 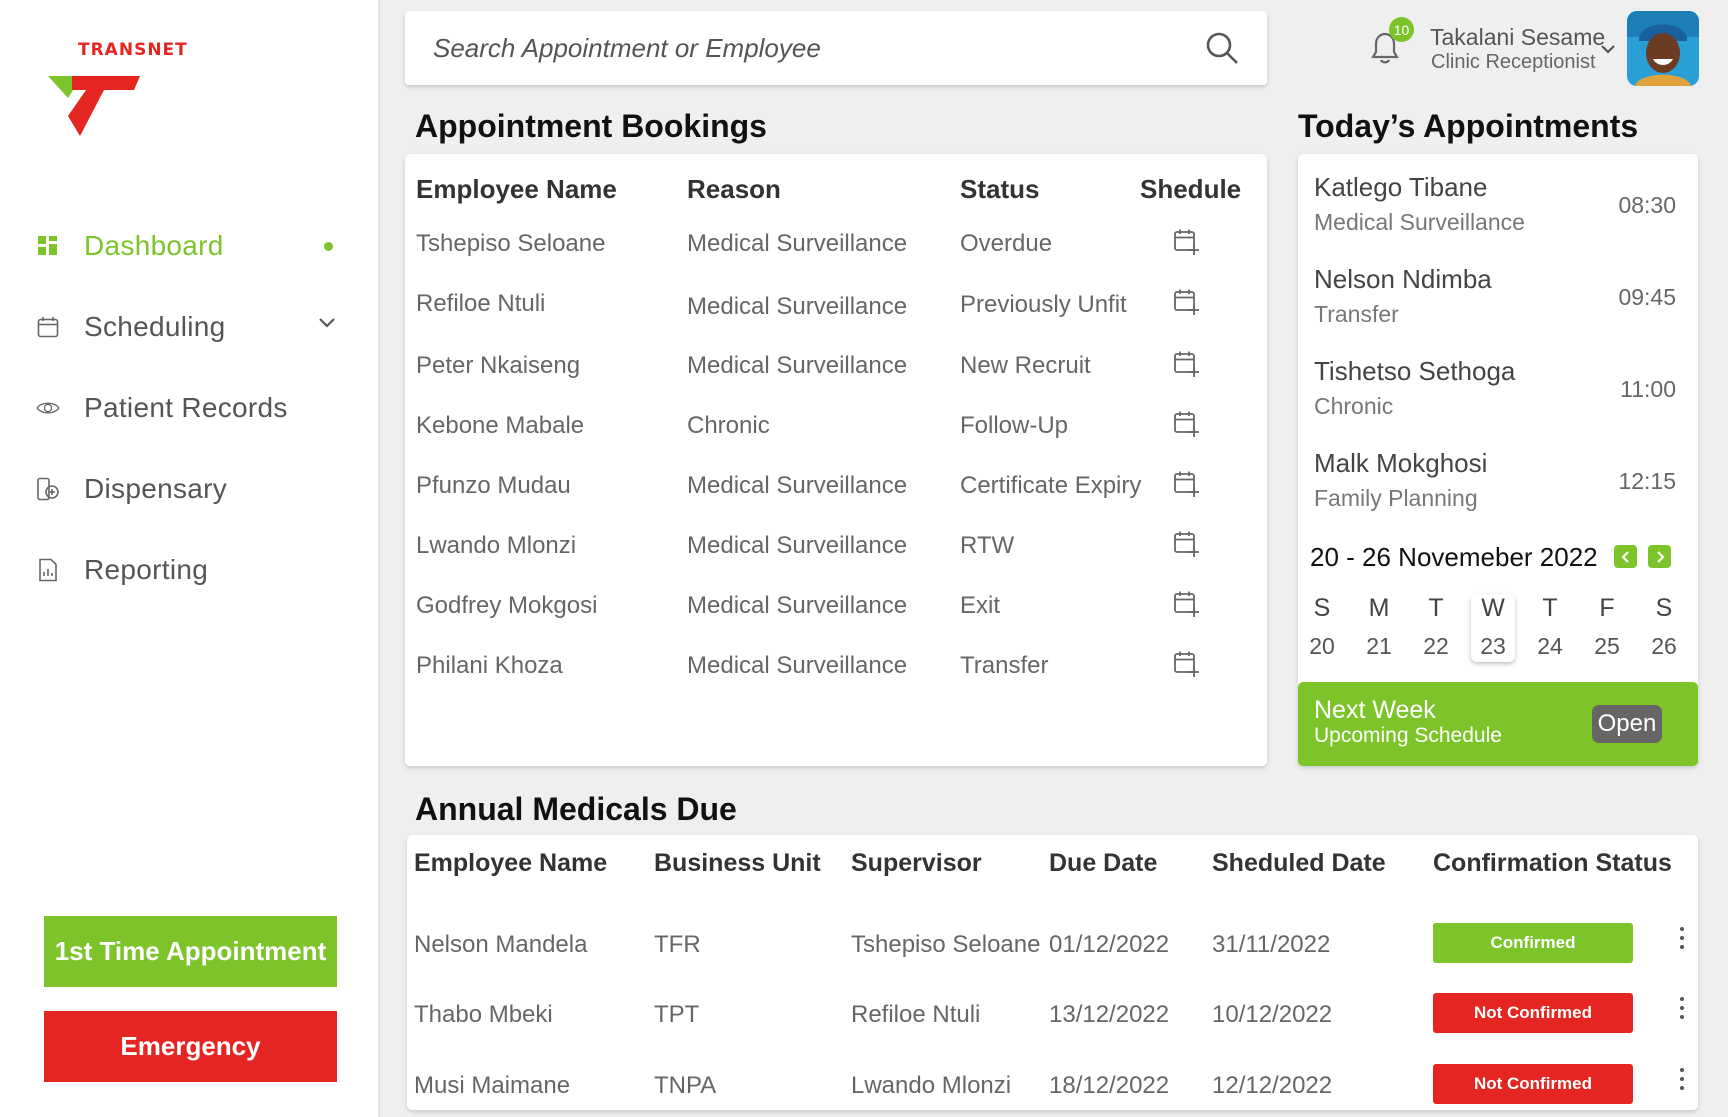 What do you see at coordinates (734, 189) in the screenshot?
I see `column-header: Reason` at bounding box center [734, 189].